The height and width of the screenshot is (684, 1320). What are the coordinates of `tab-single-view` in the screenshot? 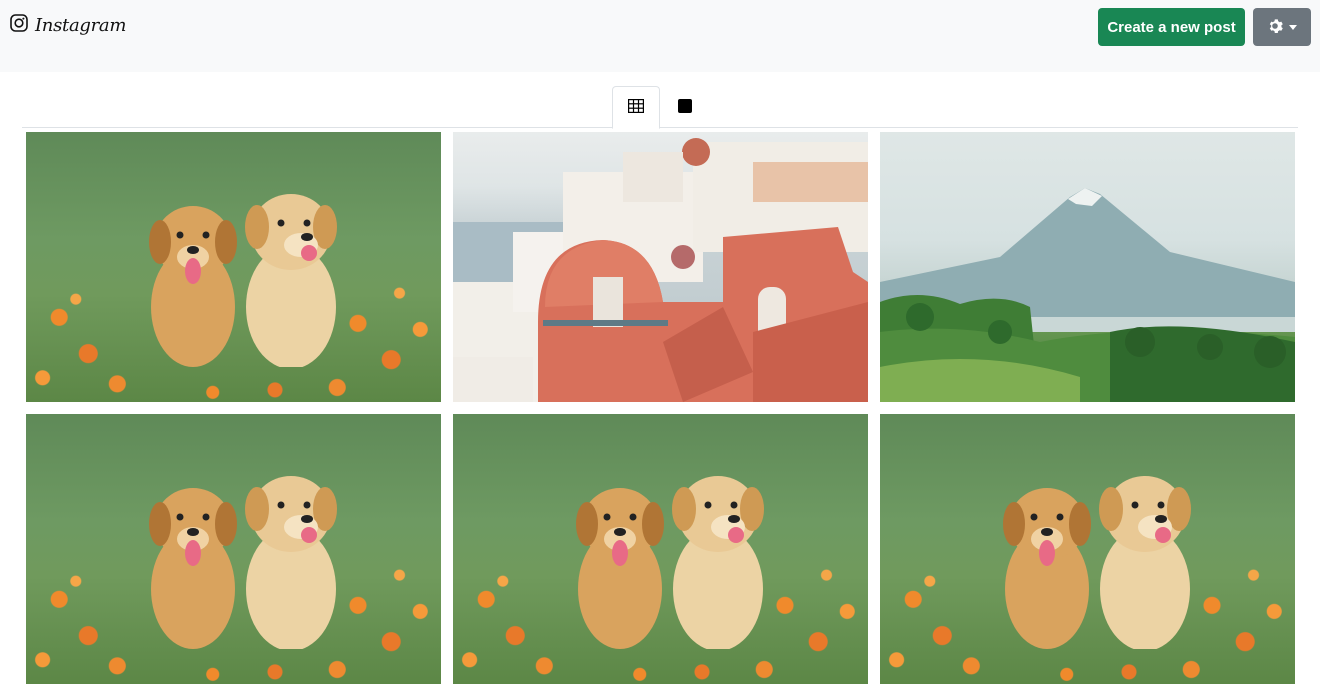 It's located at (685, 107).